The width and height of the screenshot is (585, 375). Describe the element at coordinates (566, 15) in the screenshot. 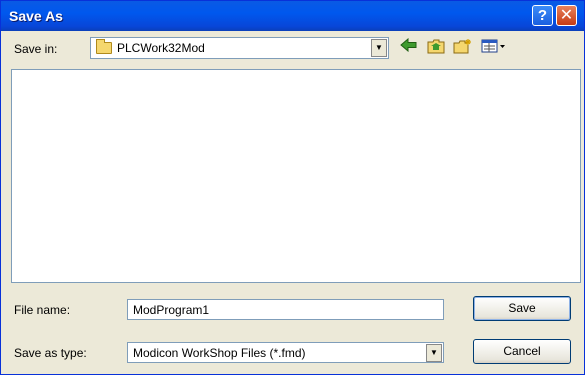

I see `close-button: ✕` at that location.